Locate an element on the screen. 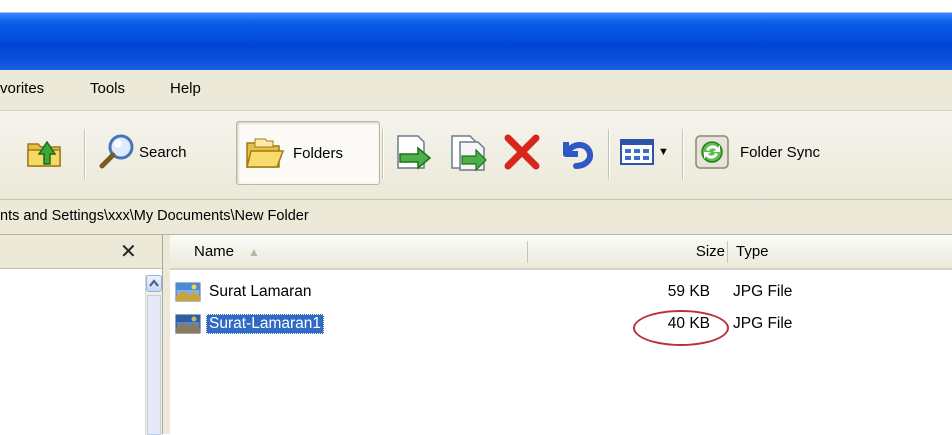  column-header-name: Name ▲ is located at coordinates (359, 251).